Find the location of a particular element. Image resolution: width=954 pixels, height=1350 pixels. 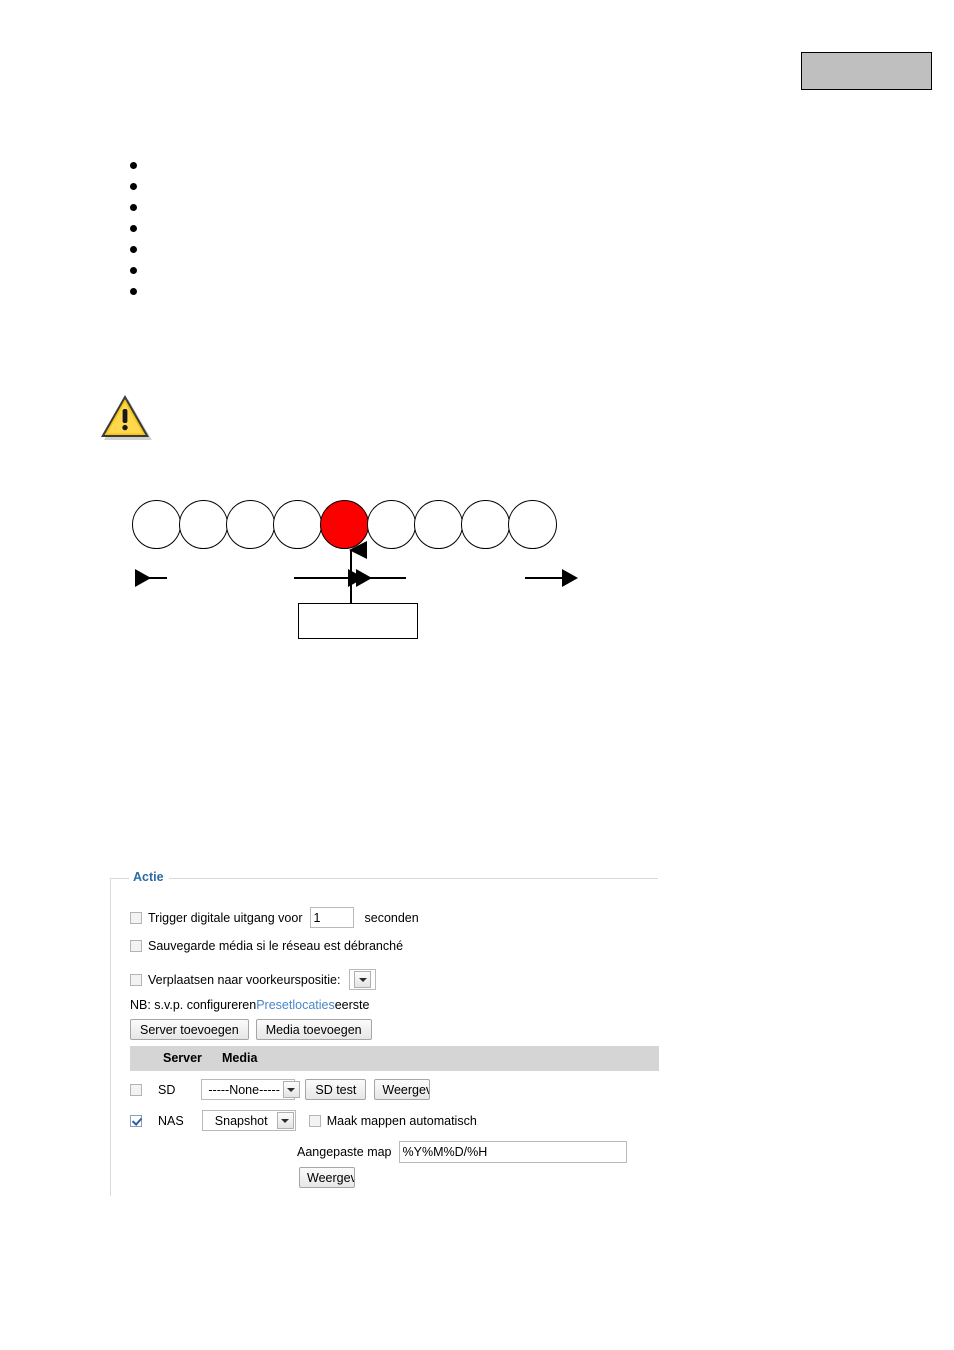

custom-folder-label: Aangepaste map is located at coordinates (344, 1152).